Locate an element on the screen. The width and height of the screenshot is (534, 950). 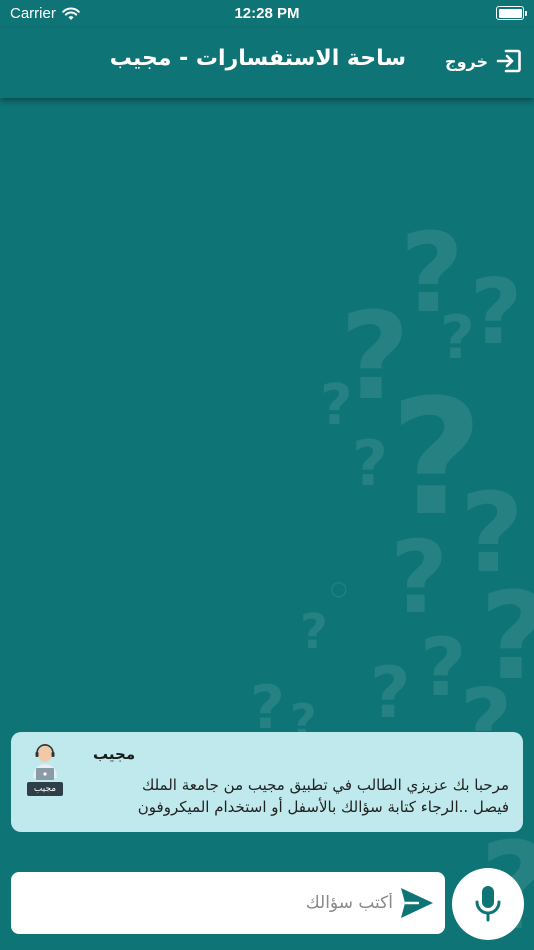
message-composer is located at coordinates (228, 903).